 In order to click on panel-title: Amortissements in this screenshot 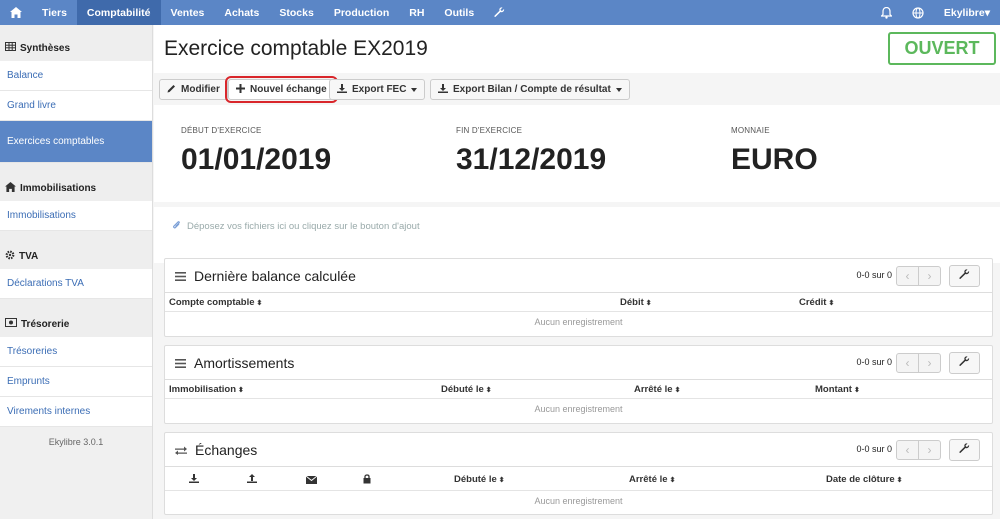, I will do `click(234, 363)`.